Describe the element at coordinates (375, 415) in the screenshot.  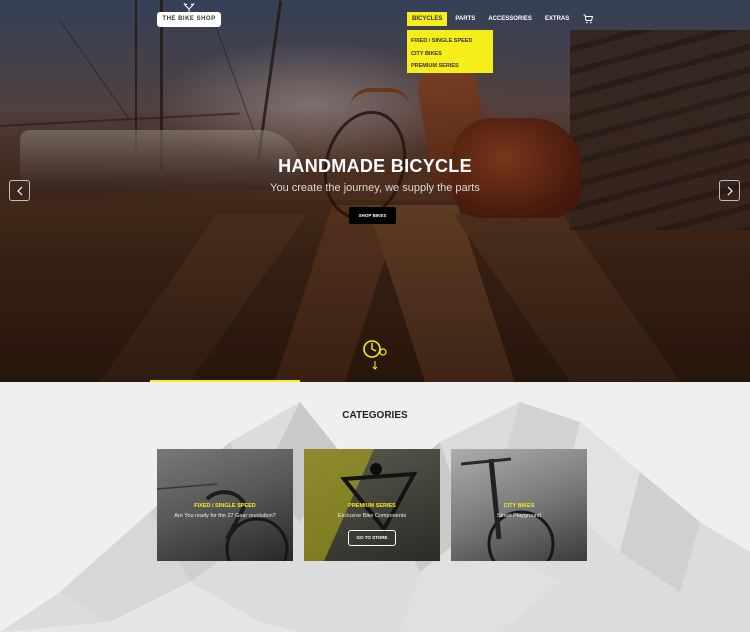
I see `categories-title: CATEGORIES` at that location.